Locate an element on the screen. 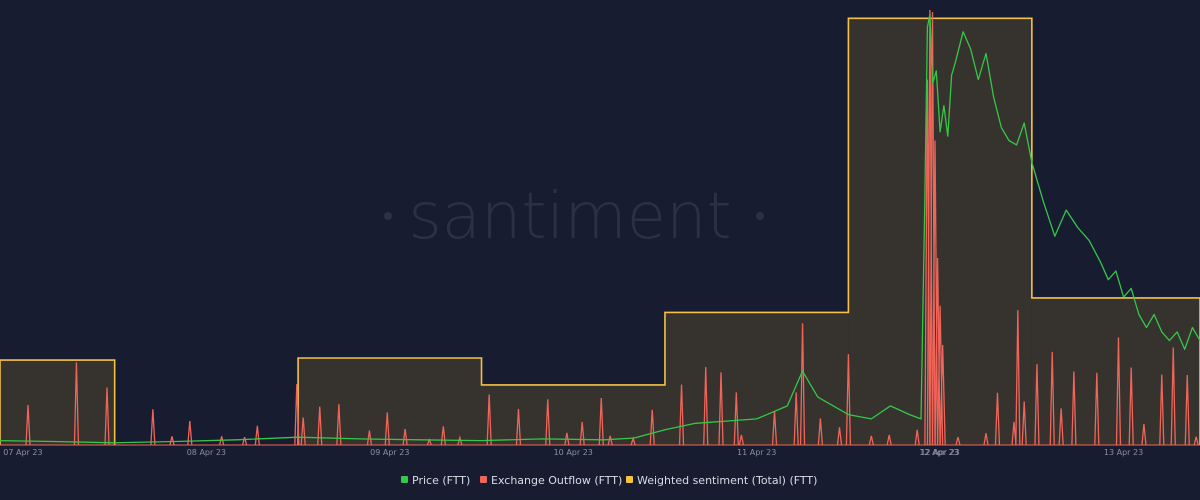 Image resolution: width=1200 pixels, height=500 pixels. legend-item-outflow: Exchange Outflow (FTT) is located at coordinates (551, 480).